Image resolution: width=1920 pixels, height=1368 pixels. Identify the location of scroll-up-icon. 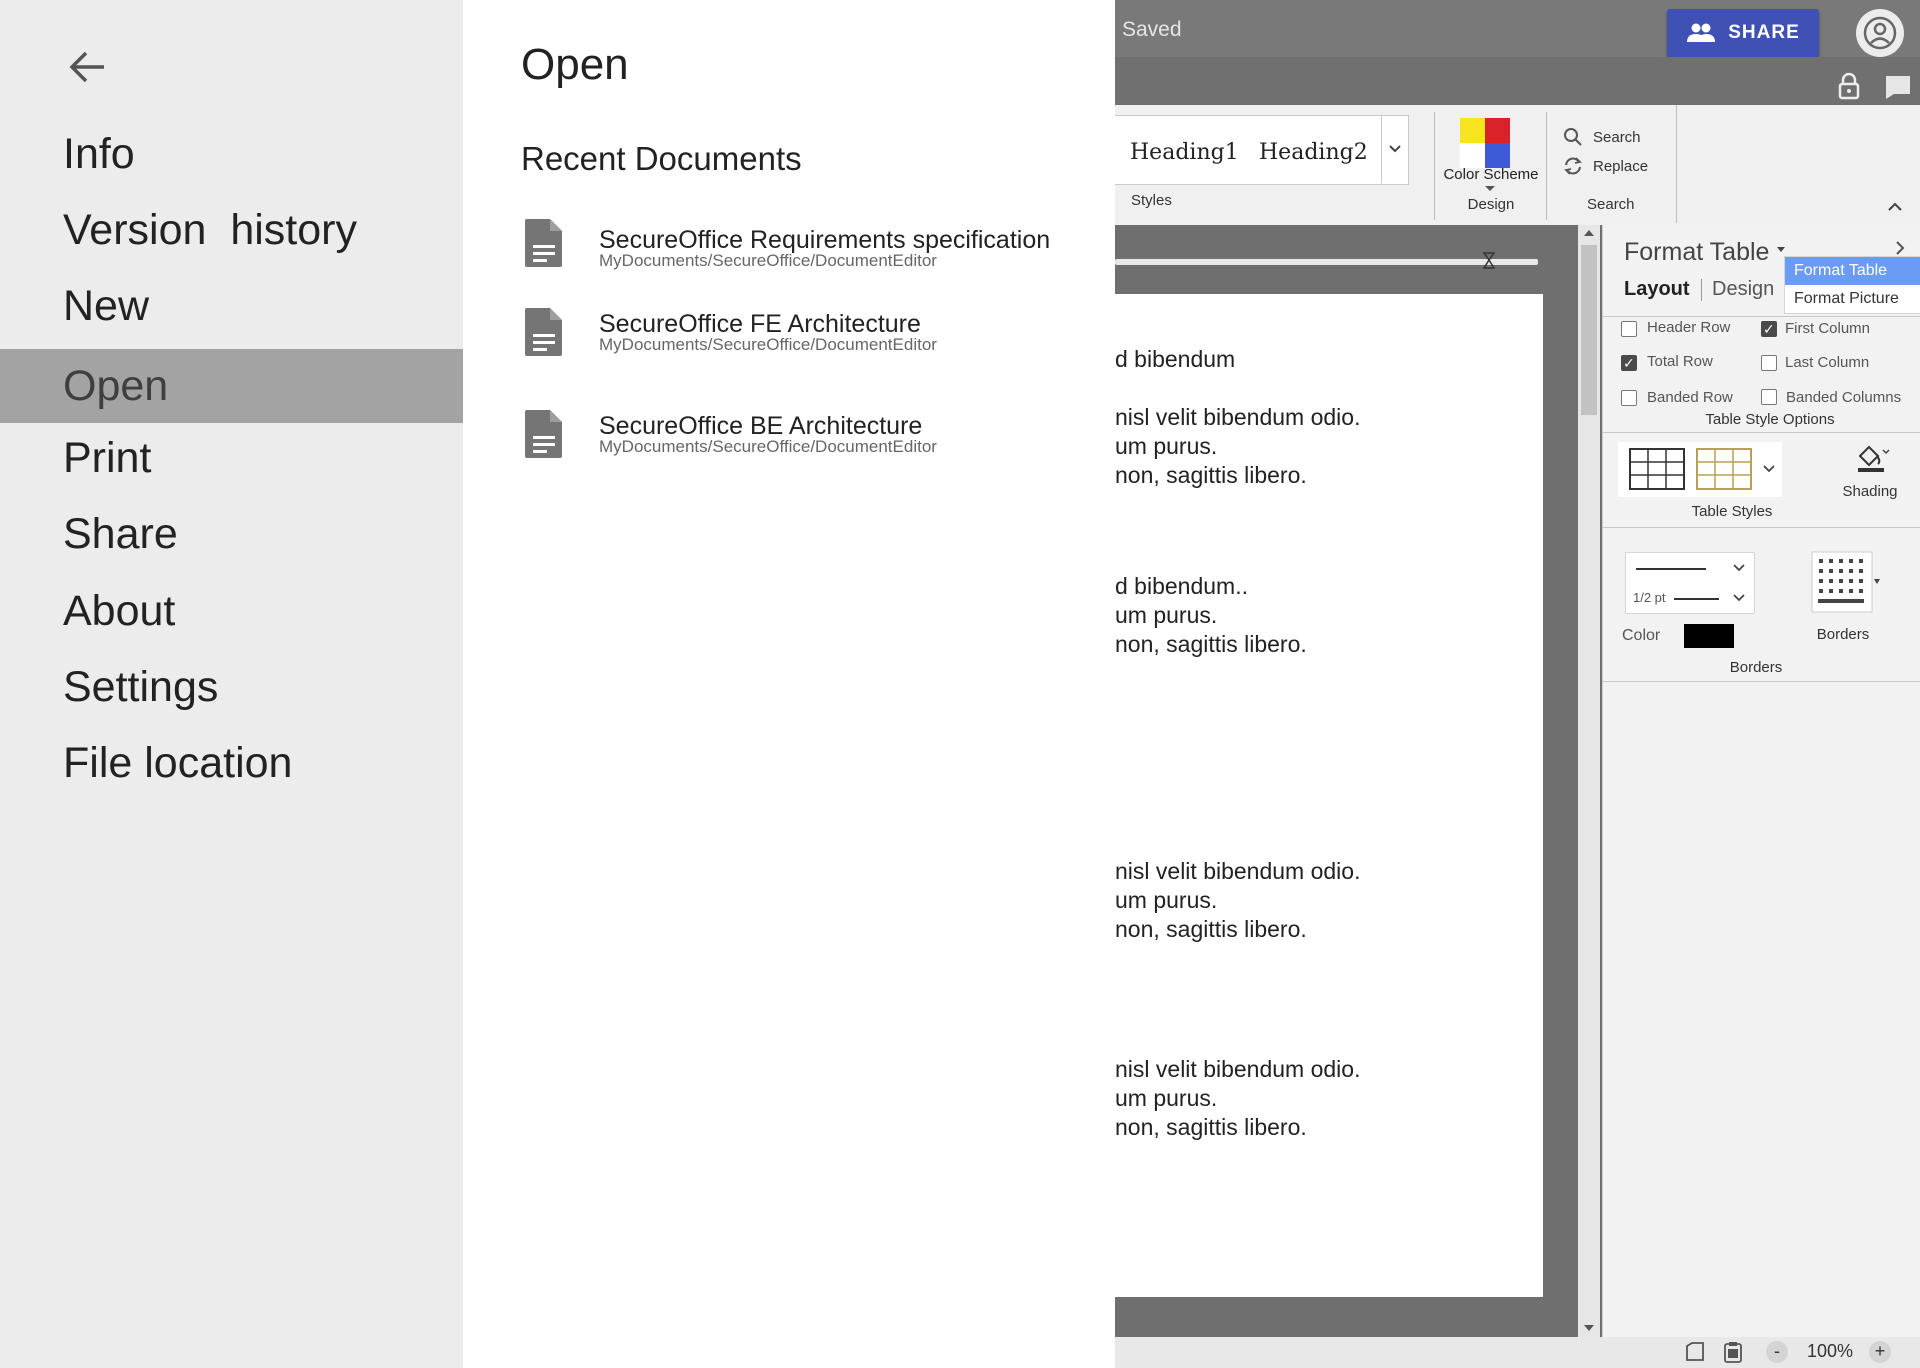
(1589, 233).